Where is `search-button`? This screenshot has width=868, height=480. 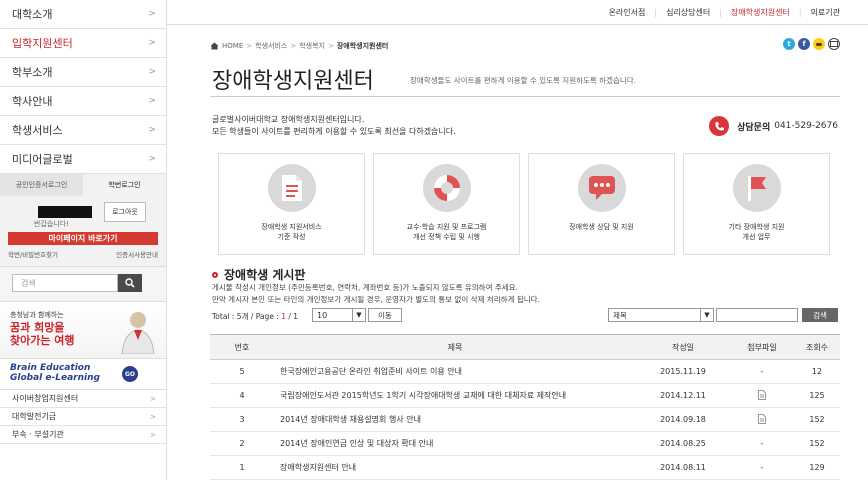 search-button is located at coordinates (130, 283).